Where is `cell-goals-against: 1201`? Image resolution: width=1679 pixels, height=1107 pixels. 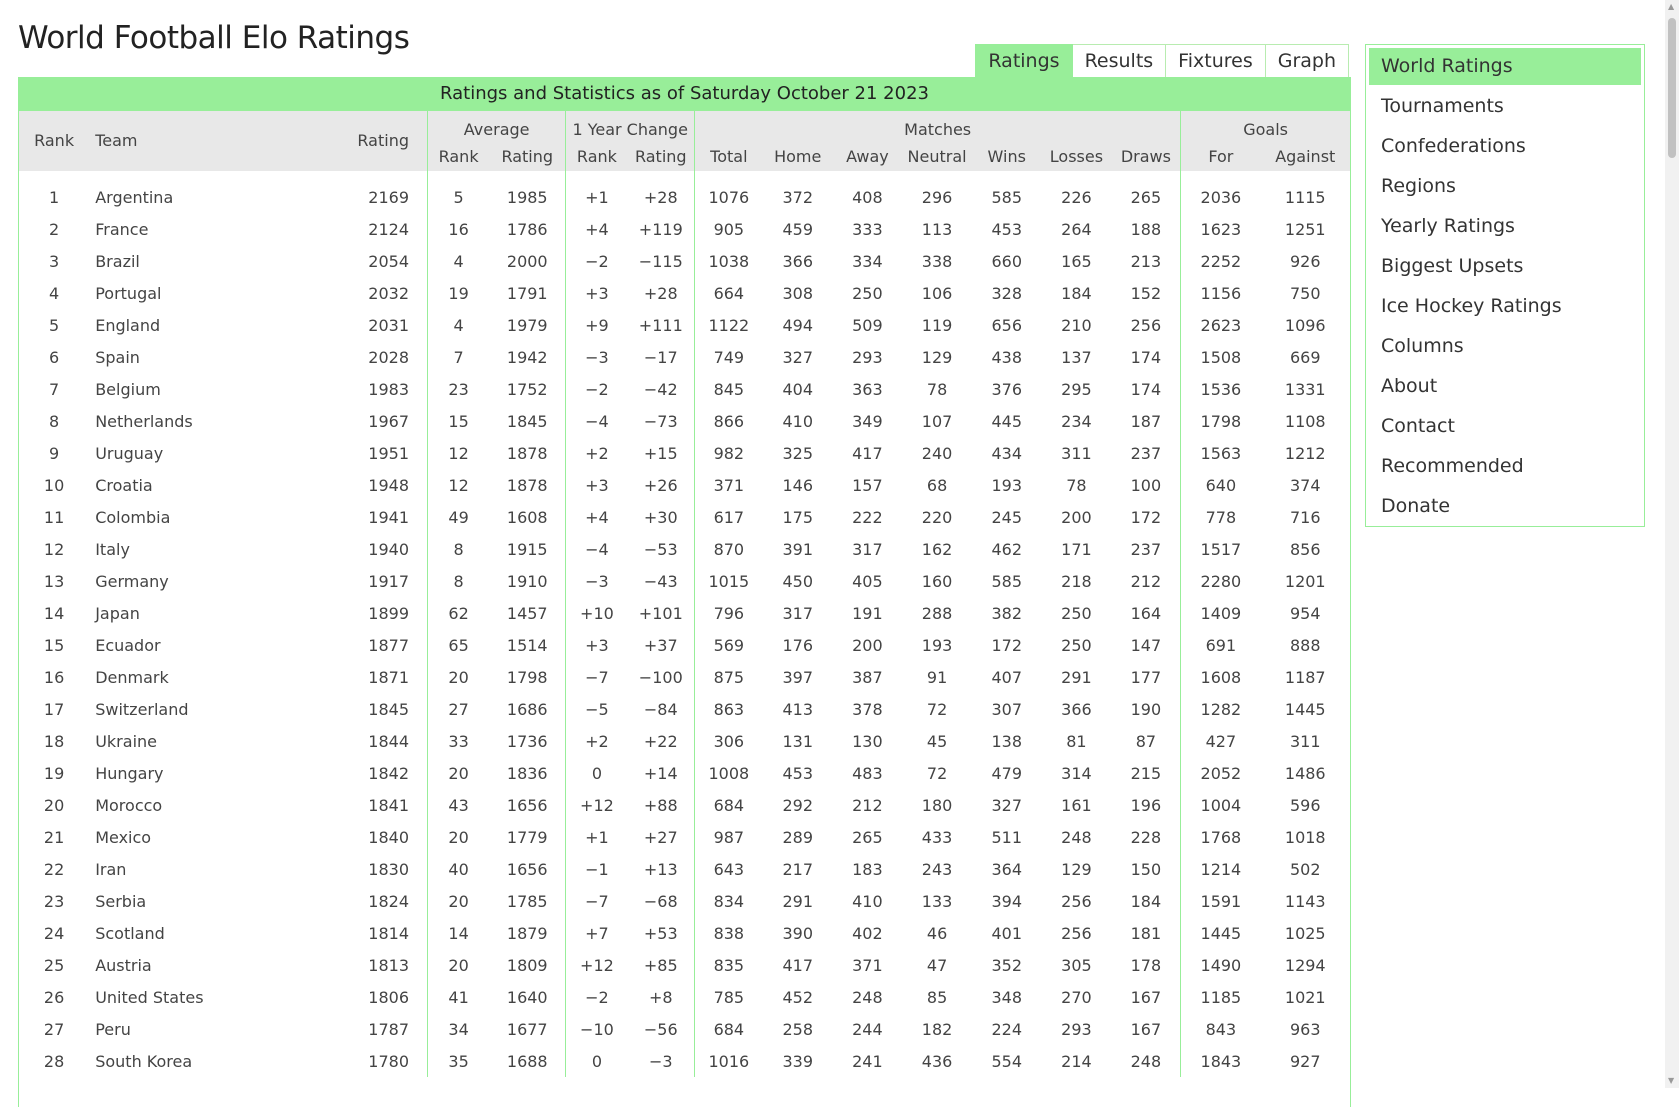
cell-goals-against: 1201 is located at coordinates (1305, 581).